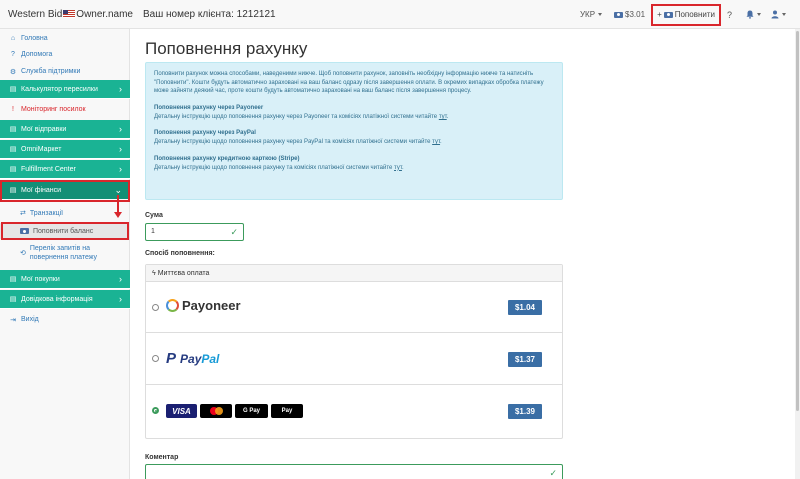 The image size is (800, 479). I want to click on payoneer-name: Payoneer, so click(211, 305).